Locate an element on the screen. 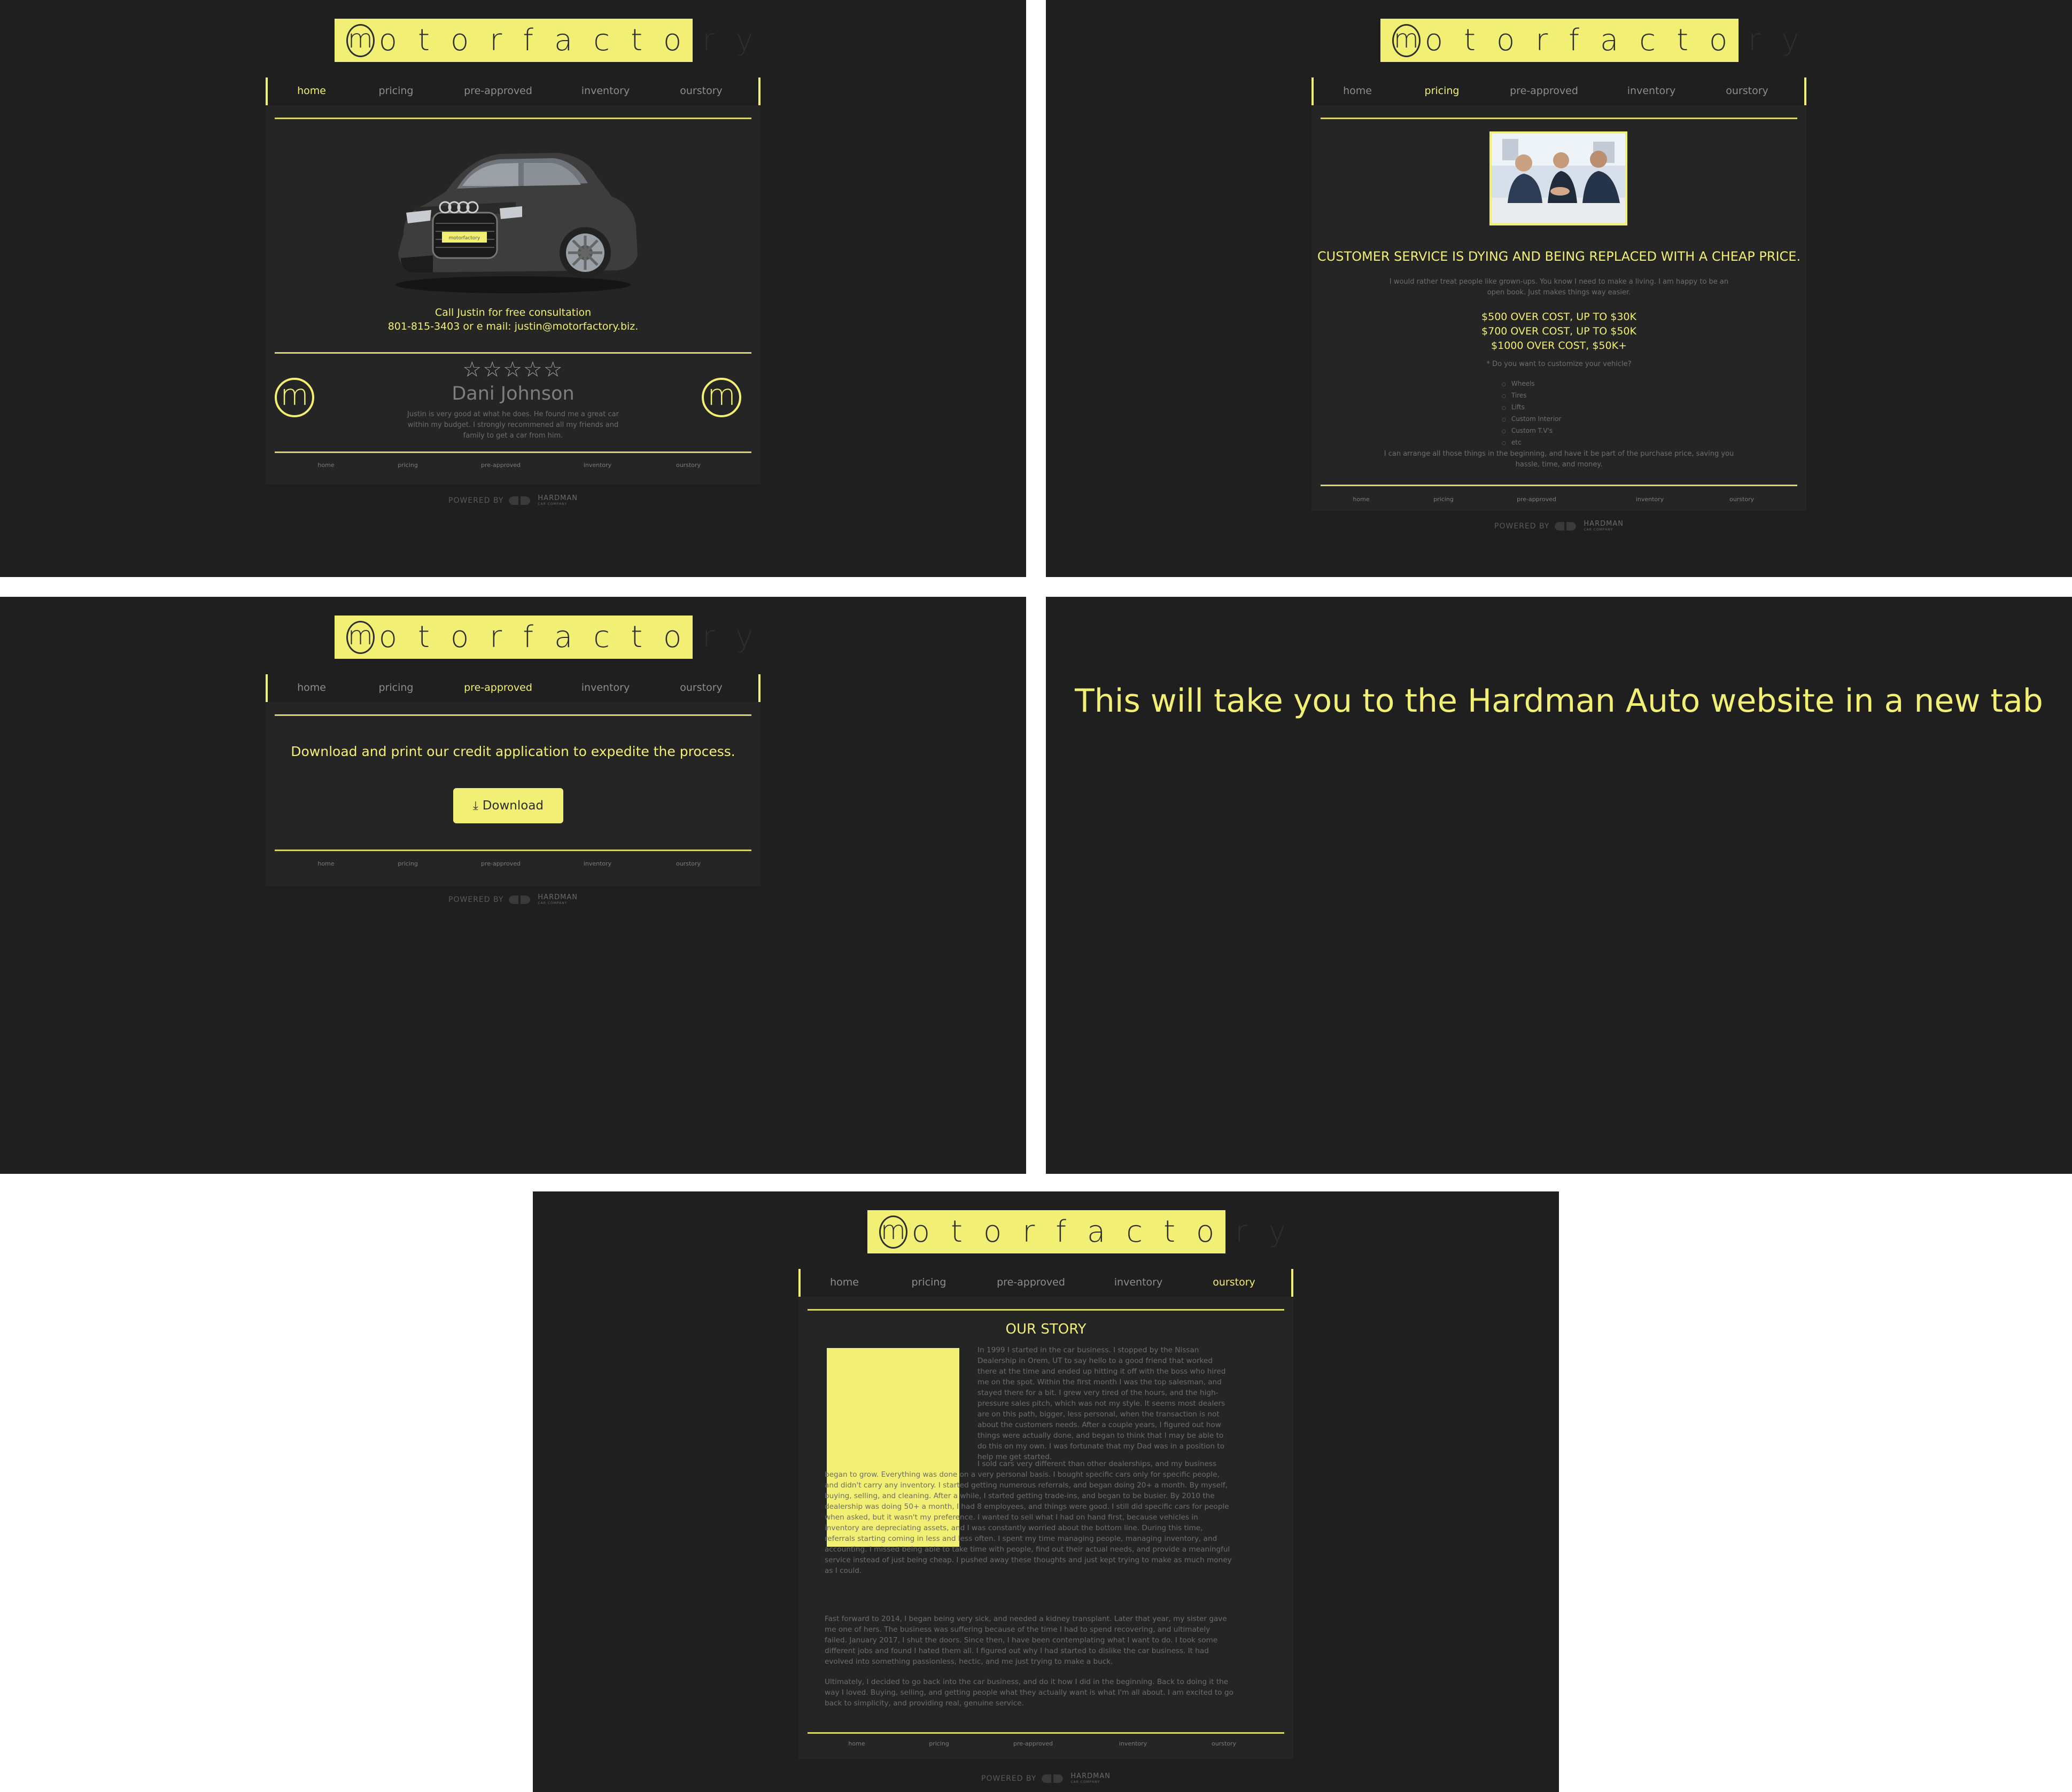 The height and width of the screenshot is (1792, 2072). price-tier-3: $1000 OVER COST, $50K+ is located at coordinates (1559, 346).